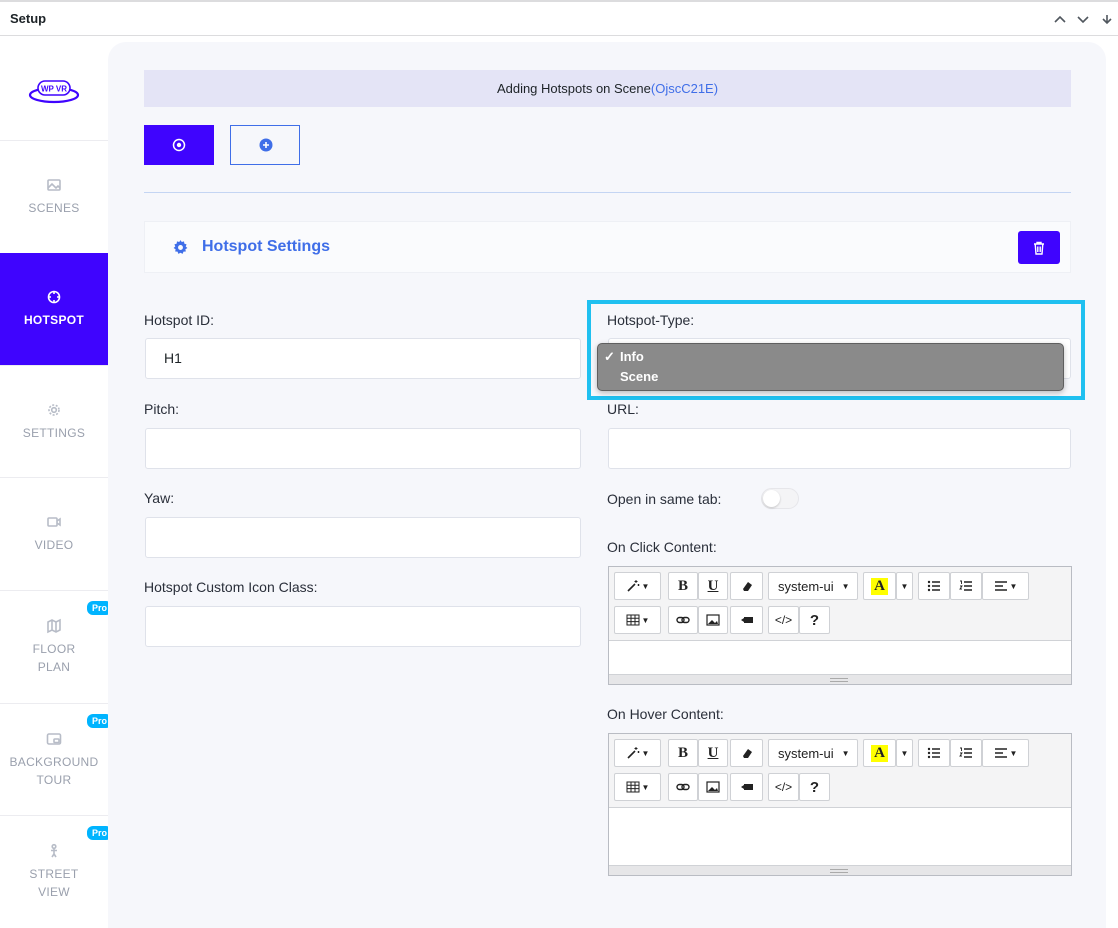  I want to click on yaw-label: Yaw:, so click(159, 498).